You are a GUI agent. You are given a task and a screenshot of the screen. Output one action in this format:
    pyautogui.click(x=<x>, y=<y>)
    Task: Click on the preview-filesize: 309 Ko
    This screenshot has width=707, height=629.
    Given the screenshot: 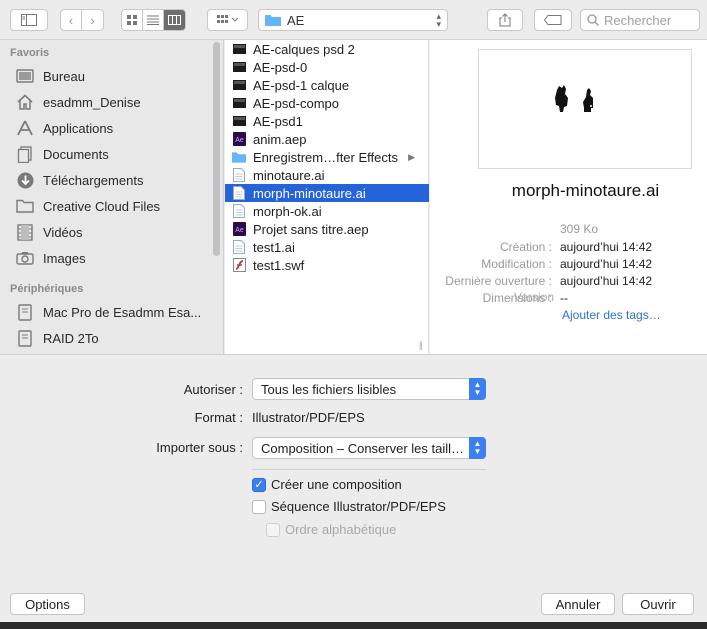 What is the action you would take?
    pyautogui.click(x=579, y=229)
    